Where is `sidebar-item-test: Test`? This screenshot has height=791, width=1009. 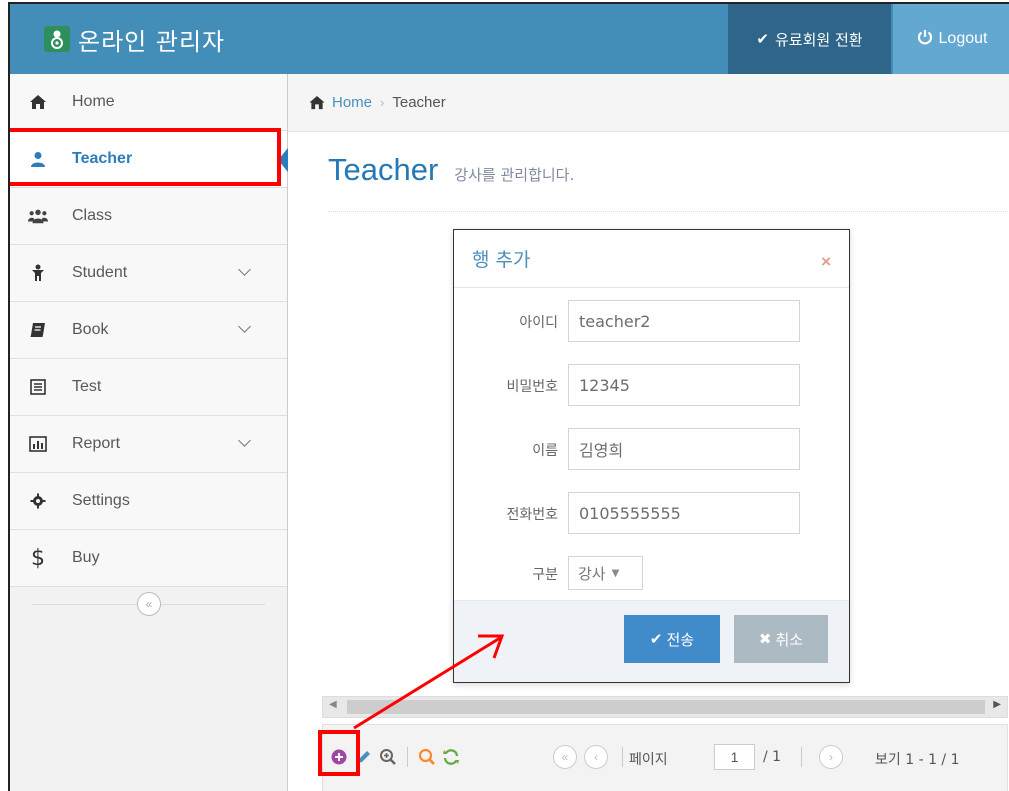
sidebar-item-test: Test is located at coordinates (148, 387).